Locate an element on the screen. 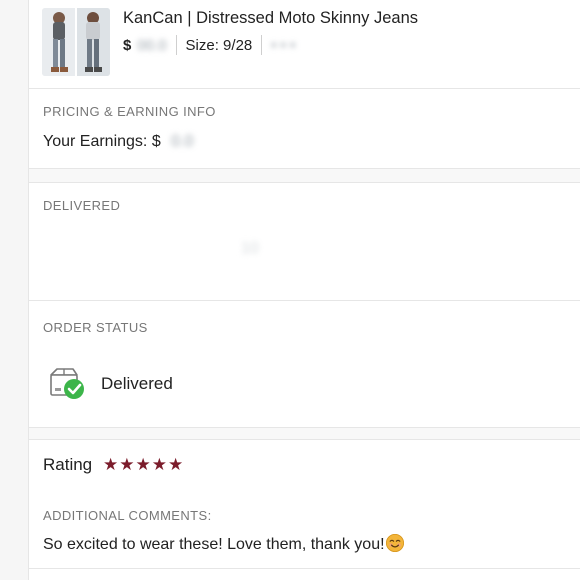 This screenshot has width=580, height=580. rating-label: Rating is located at coordinates (68, 464).